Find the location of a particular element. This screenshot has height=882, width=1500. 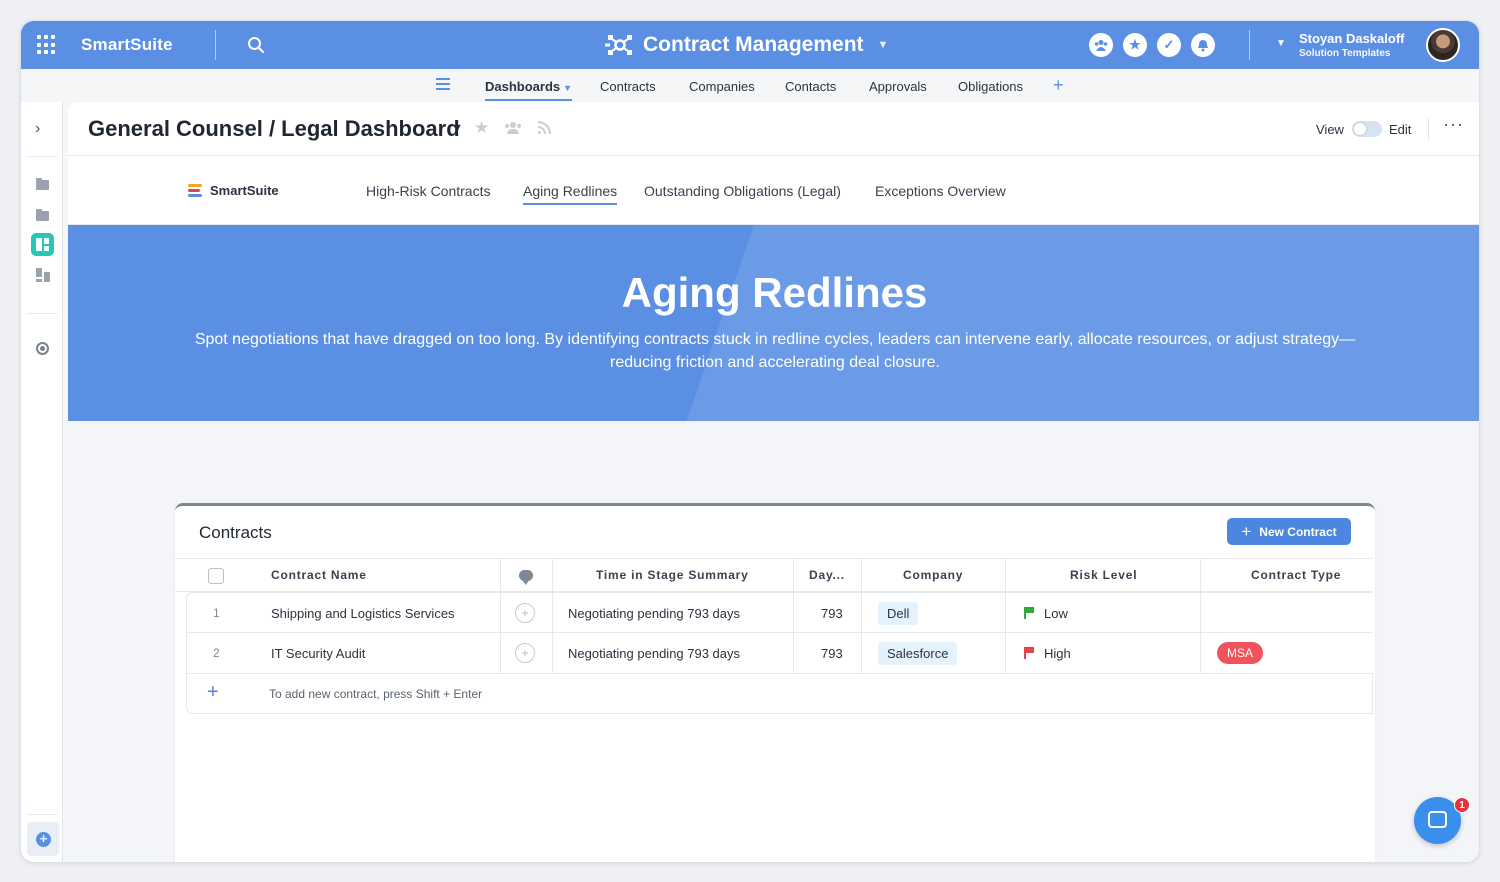

nav-item-obligations: Obligations is located at coordinates (990, 86).